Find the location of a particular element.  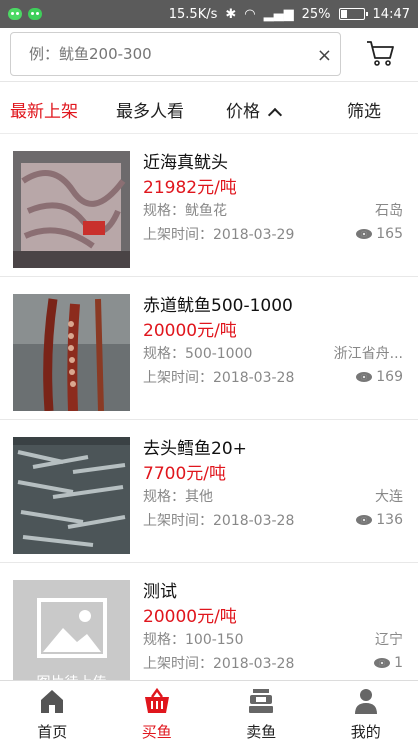

image-placeholder-icon is located at coordinates (72, 628).